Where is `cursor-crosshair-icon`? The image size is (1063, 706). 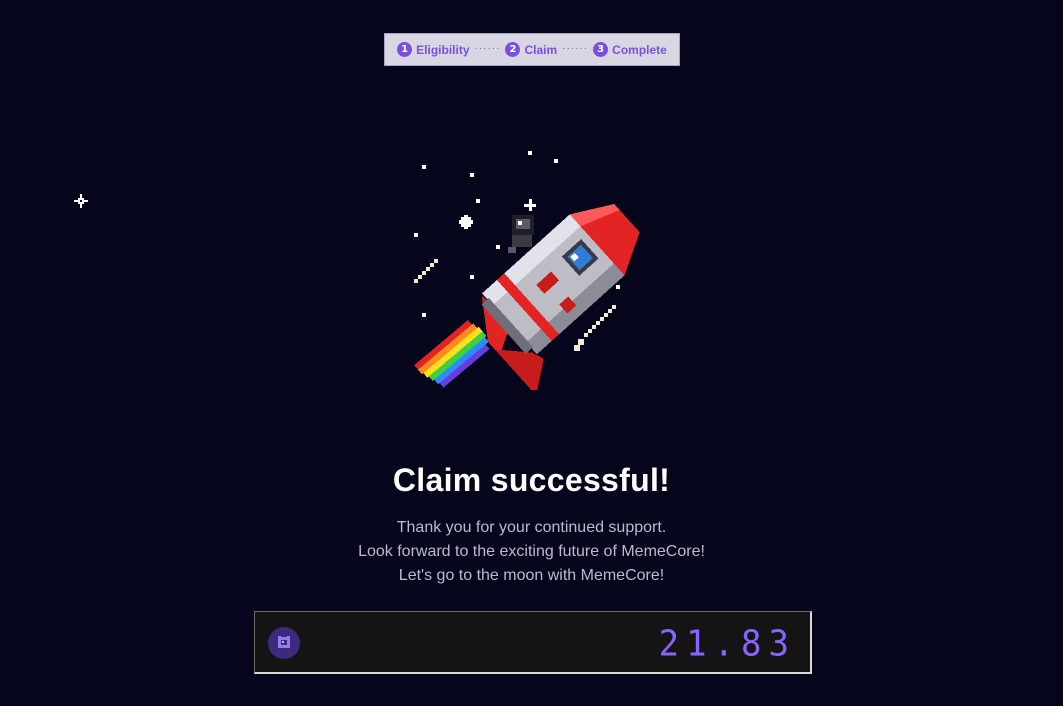
cursor-crosshair-icon is located at coordinates (81, 201).